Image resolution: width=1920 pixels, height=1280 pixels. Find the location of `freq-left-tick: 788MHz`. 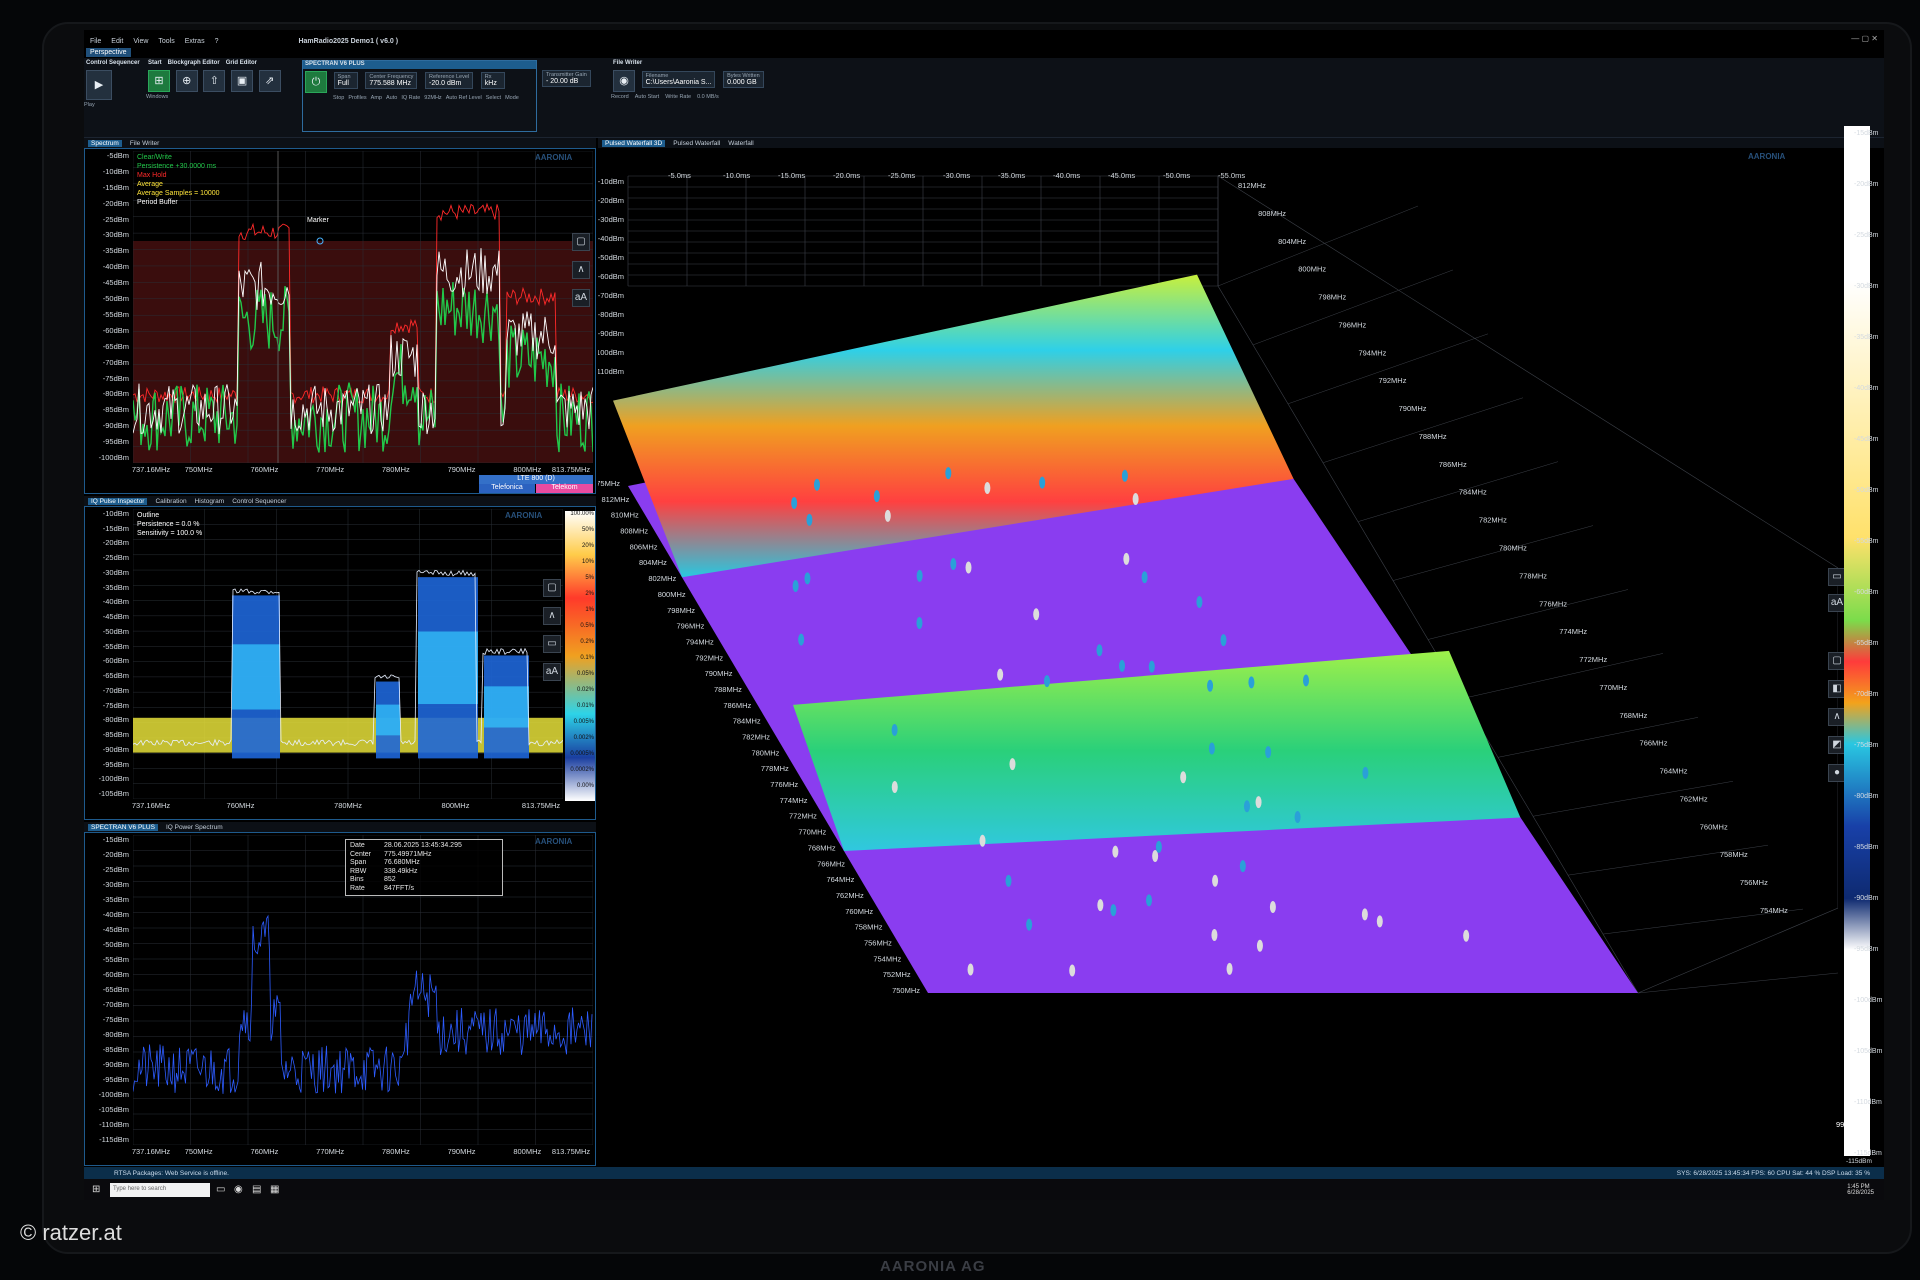

freq-left-tick: 788MHz is located at coordinates (728, 689).